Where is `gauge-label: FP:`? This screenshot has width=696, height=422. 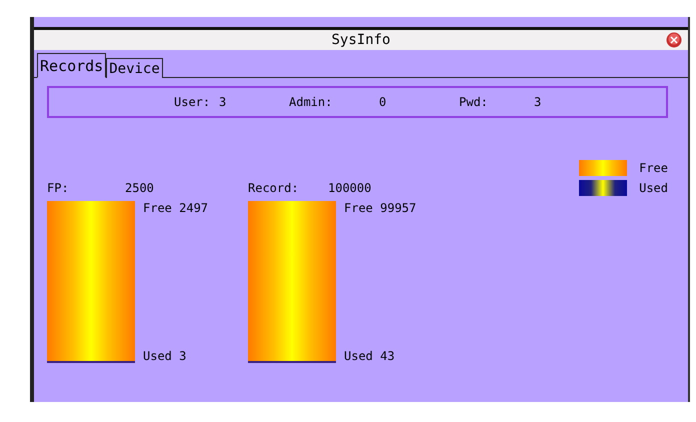
gauge-label: FP: is located at coordinates (58, 188).